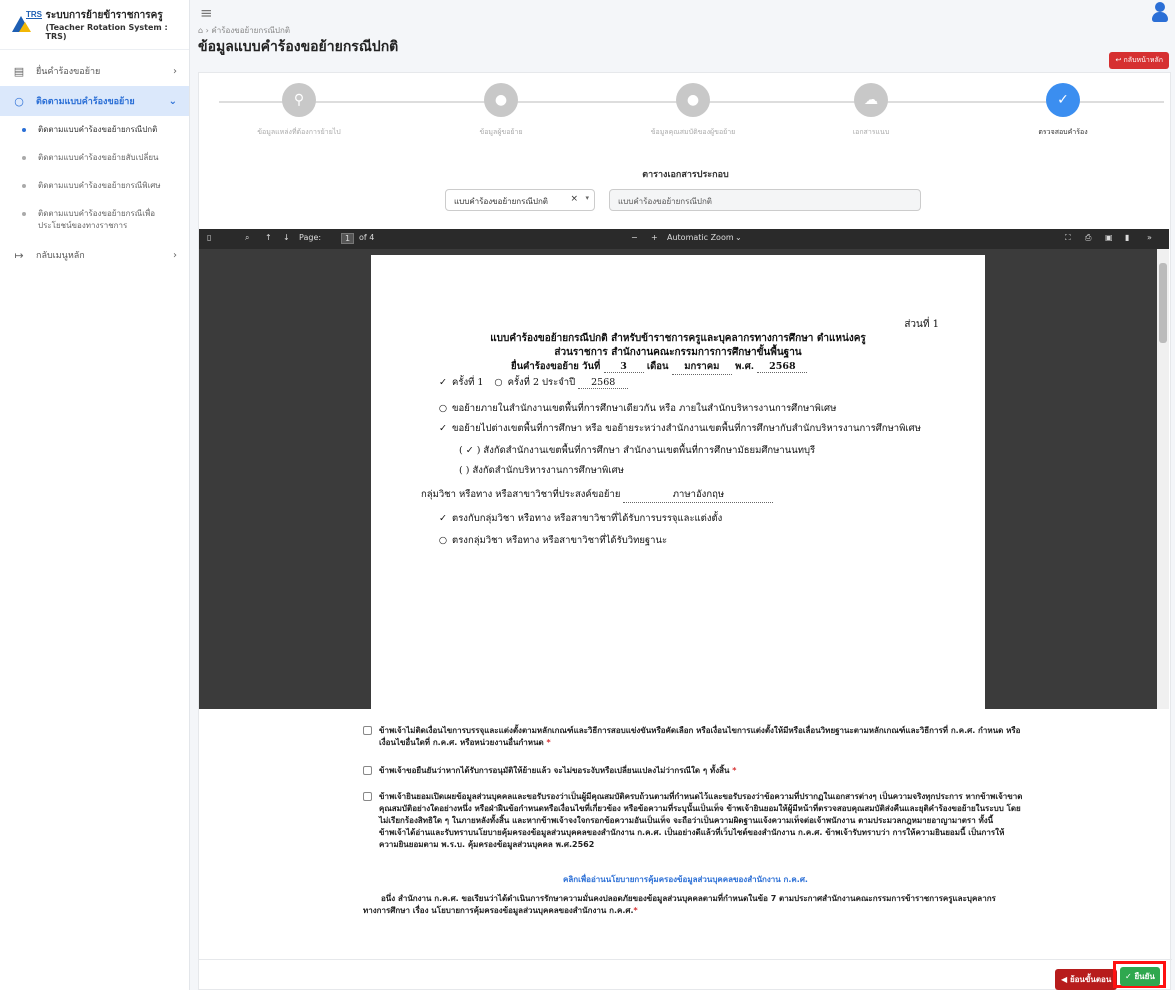 This screenshot has width=1175, height=990. I want to click on step-label: ข้อมูลคุณสมบัติของผู้ขอย้าย, so click(693, 132).